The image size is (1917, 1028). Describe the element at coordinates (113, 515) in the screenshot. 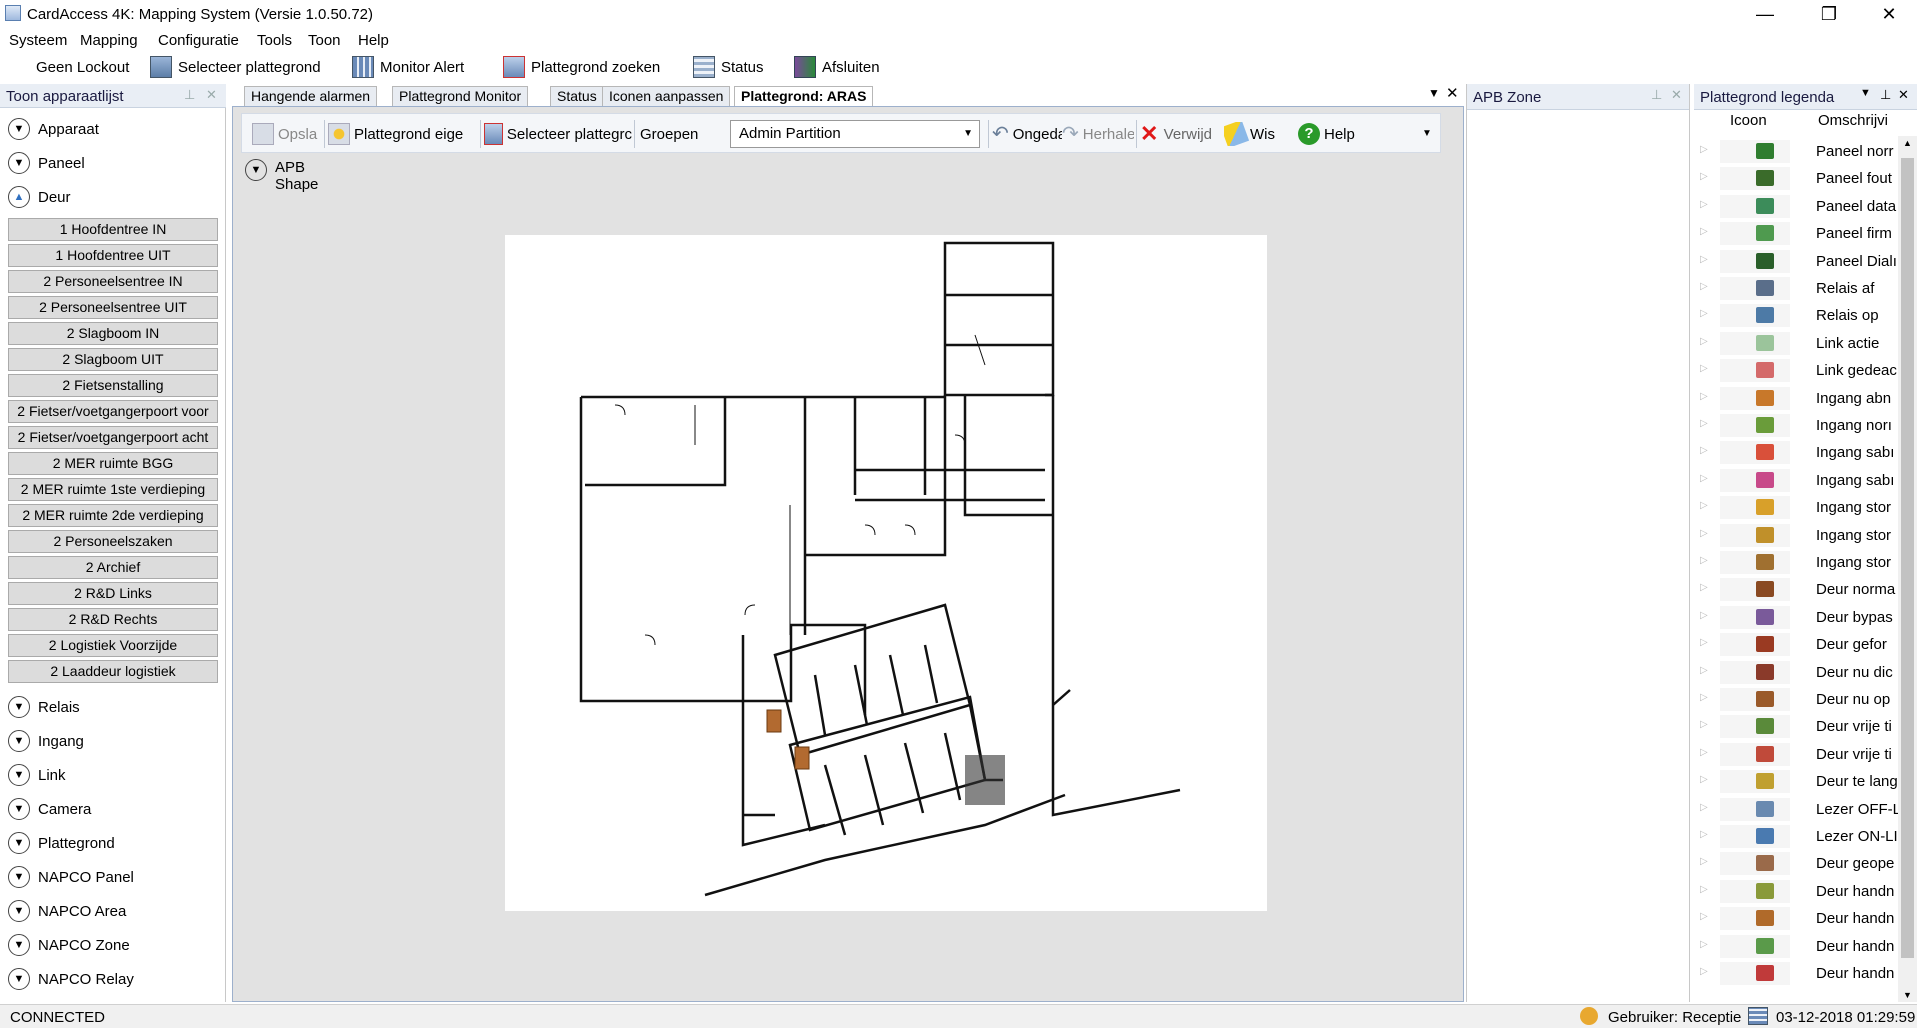

I see `door-item: 2 MER ruimte 2de verdieping` at that location.